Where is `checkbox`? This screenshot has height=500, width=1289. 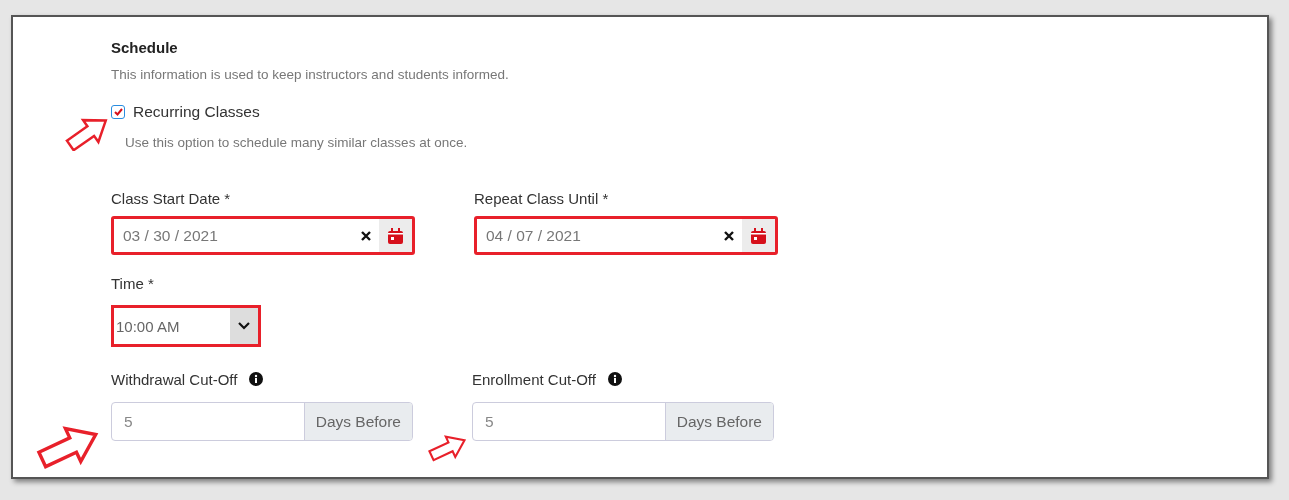 checkbox is located at coordinates (118, 112).